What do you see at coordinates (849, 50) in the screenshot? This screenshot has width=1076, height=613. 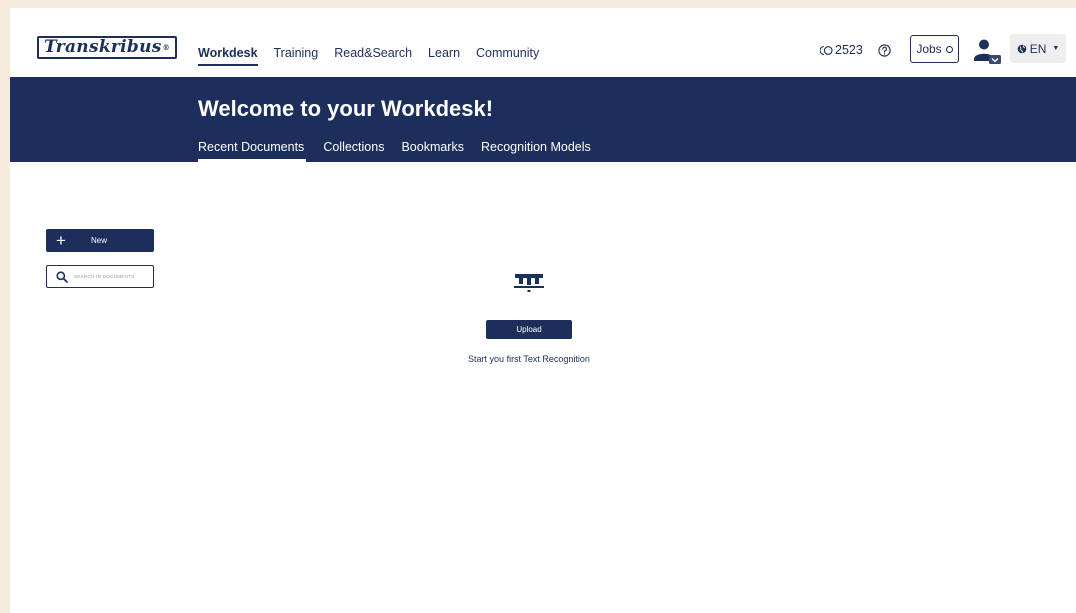 I see `credits-value: 2523` at bounding box center [849, 50].